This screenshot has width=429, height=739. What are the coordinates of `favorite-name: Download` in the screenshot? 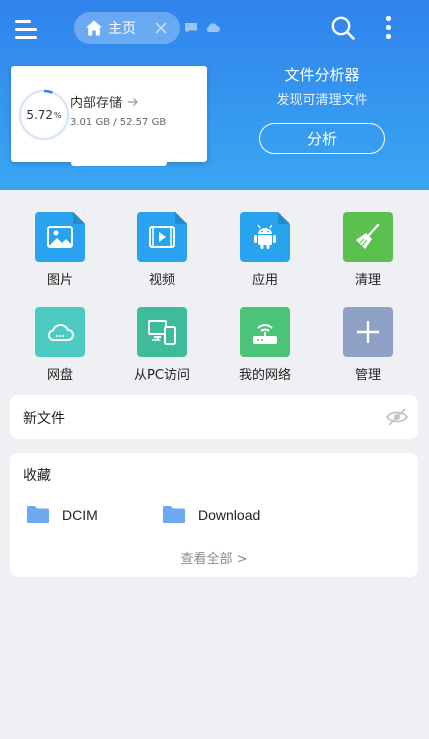 It's located at (229, 514).